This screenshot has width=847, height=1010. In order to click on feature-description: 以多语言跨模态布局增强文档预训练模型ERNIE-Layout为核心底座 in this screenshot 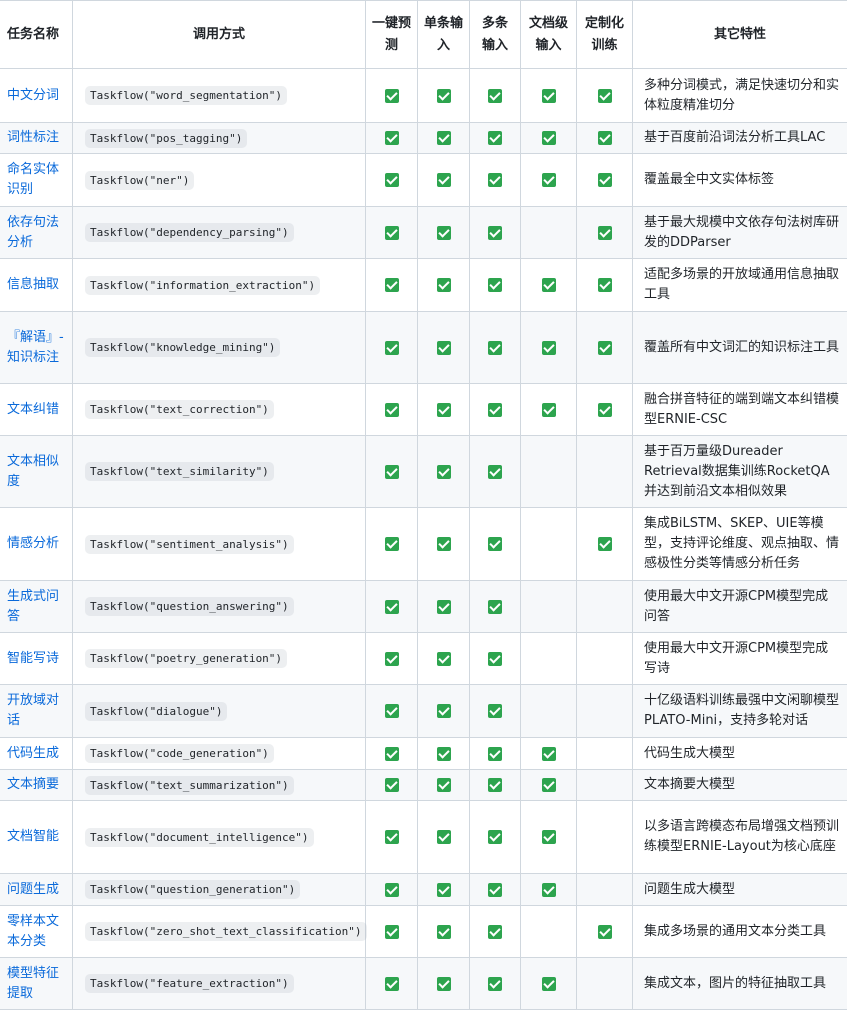, I will do `click(740, 837)`.